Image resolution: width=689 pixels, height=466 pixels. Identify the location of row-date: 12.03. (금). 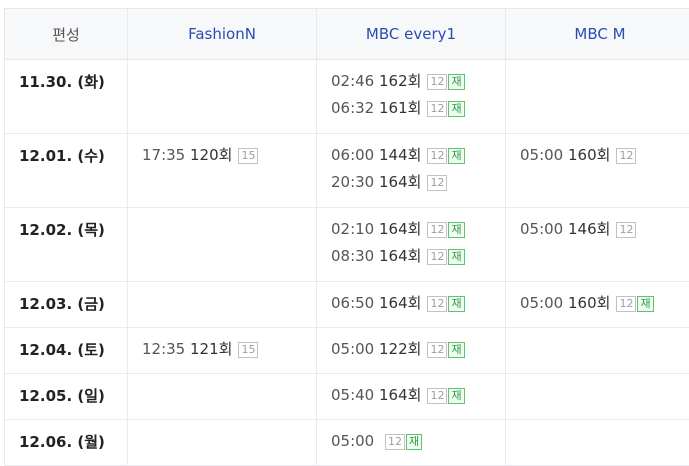
(66, 305).